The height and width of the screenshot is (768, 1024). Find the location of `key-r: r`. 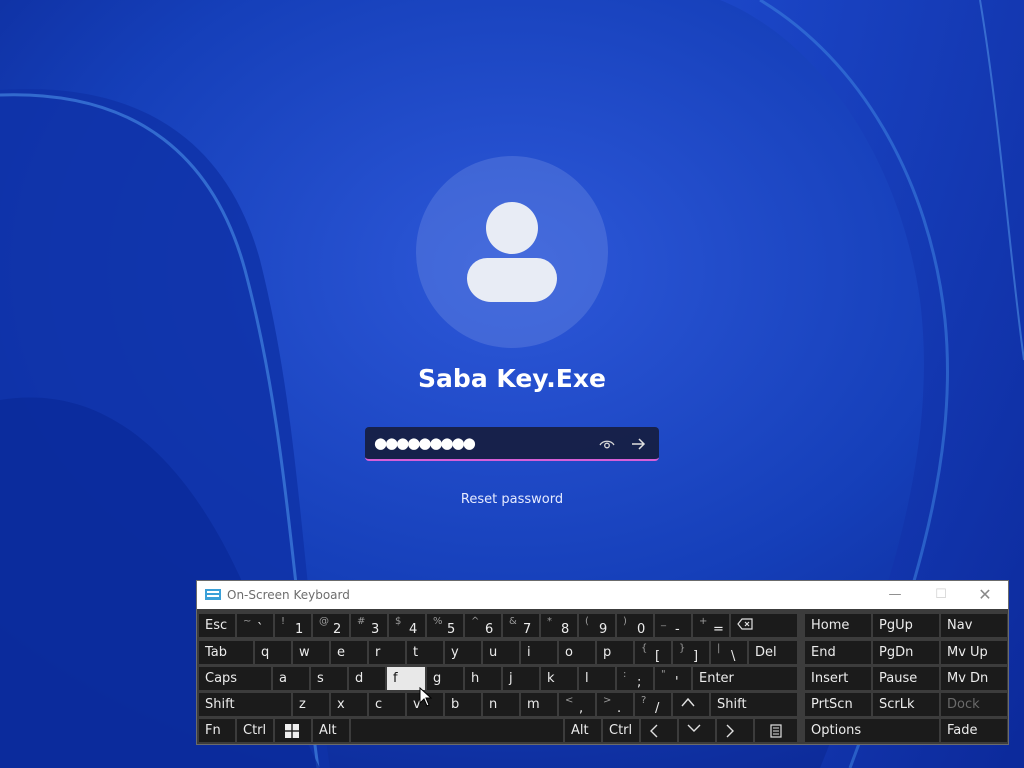

key-r: r is located at coordinates (387, 652).